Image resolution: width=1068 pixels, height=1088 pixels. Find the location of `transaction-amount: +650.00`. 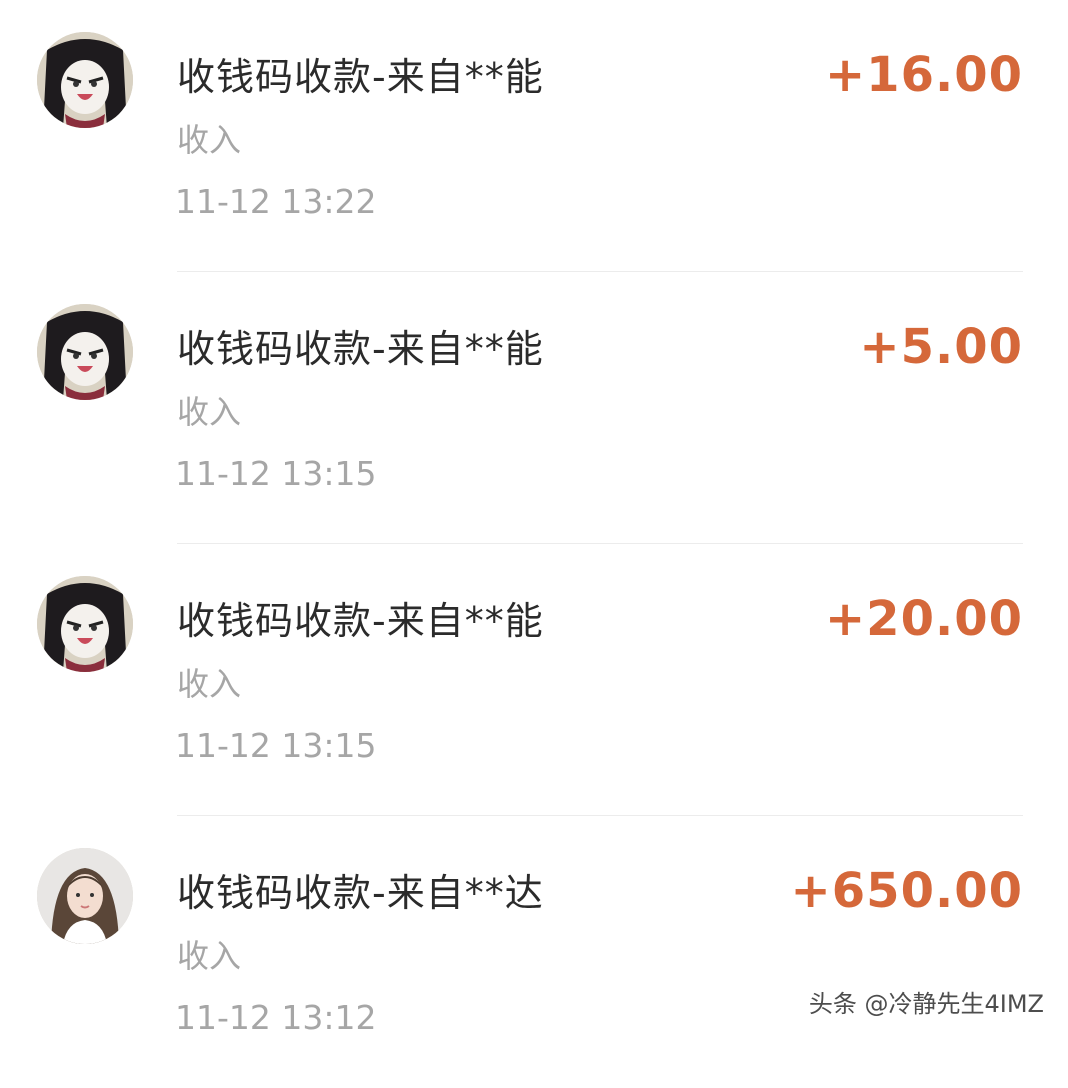

transaction-amount: +650.00 is located at coordinates (906, 891).